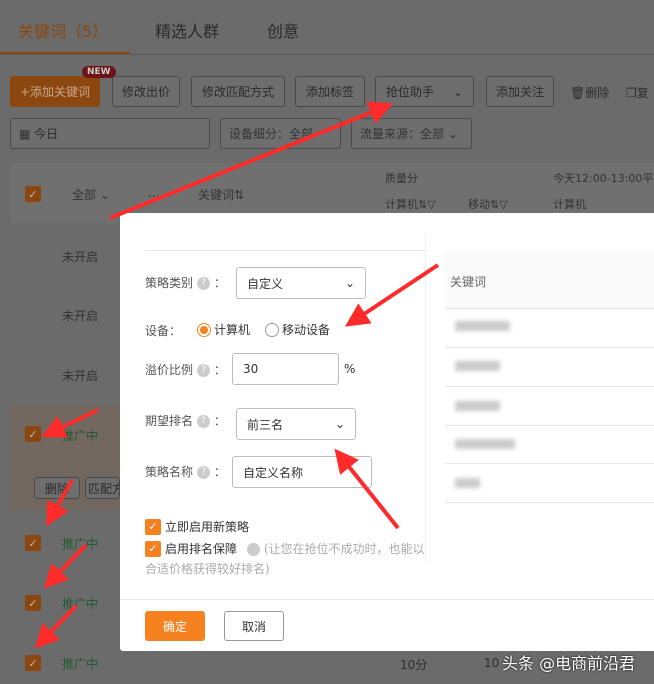  Describe the element at coordinates (402, 134) in the screenshot. I see `traffic-filter-label: 流量来源：全部` at that location.